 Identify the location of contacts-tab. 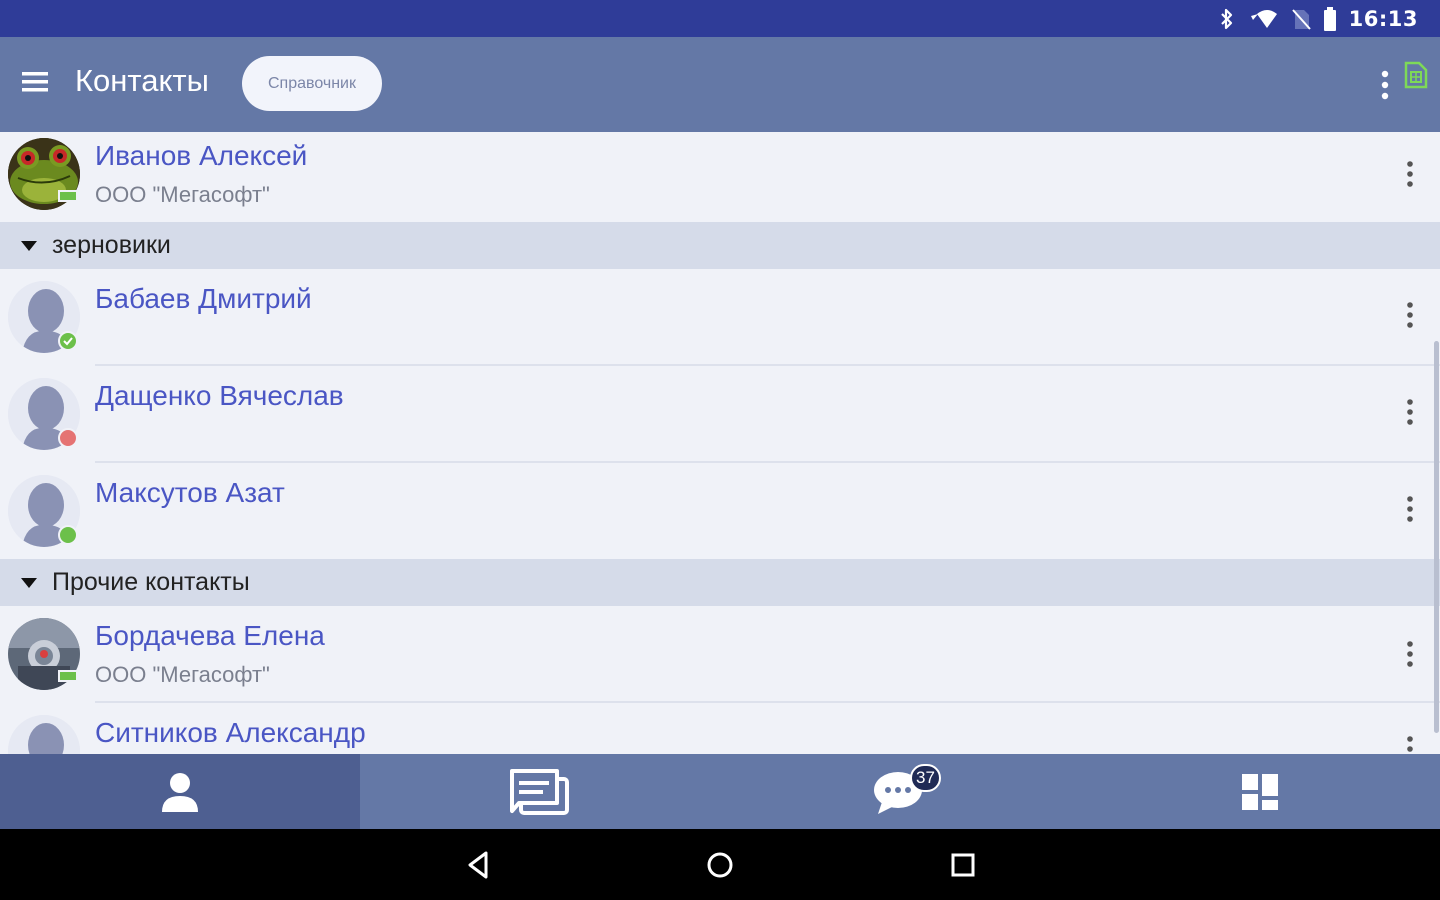
(180, 791).